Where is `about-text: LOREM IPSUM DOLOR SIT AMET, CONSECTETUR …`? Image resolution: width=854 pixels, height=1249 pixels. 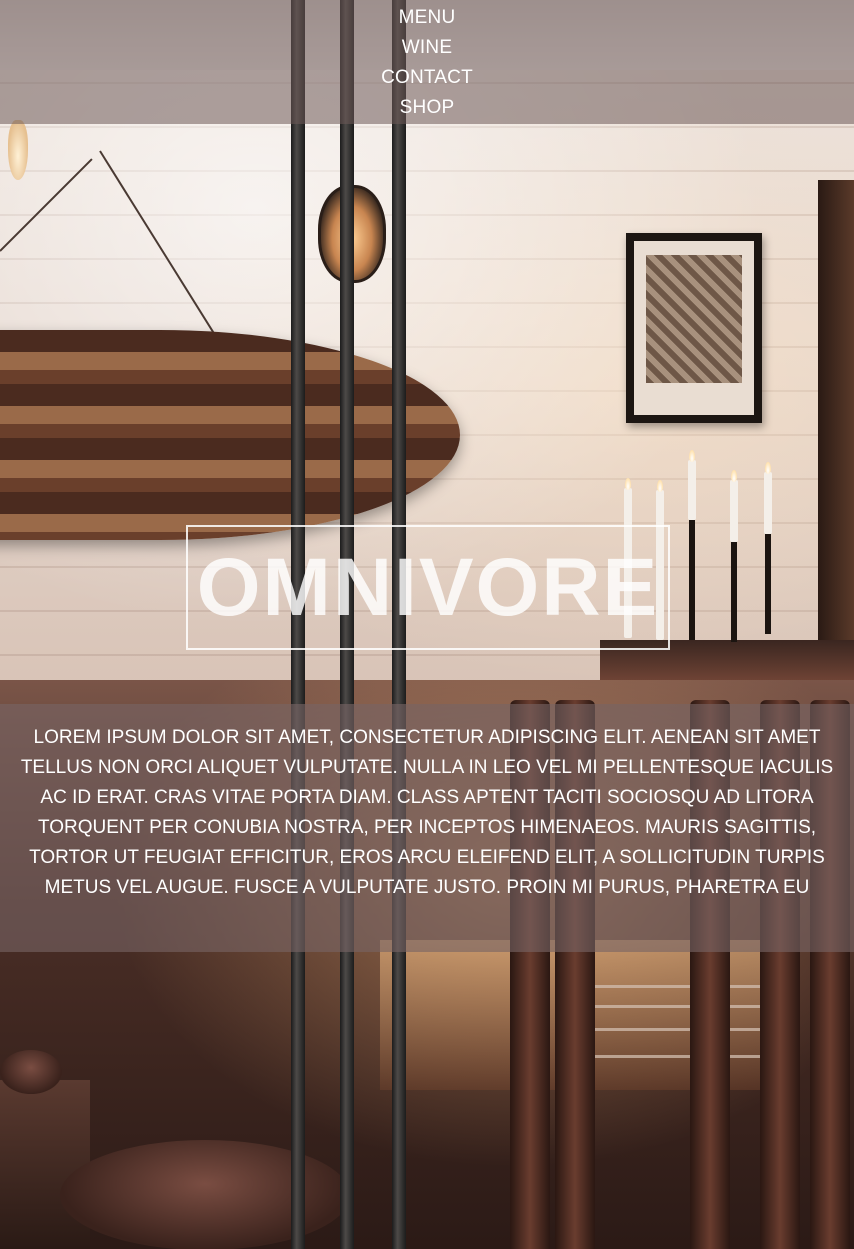
about-text: LOREM IPSUM DOLOR SIT AMET, CONSECTETUR … is located at coordinates (427, 812).